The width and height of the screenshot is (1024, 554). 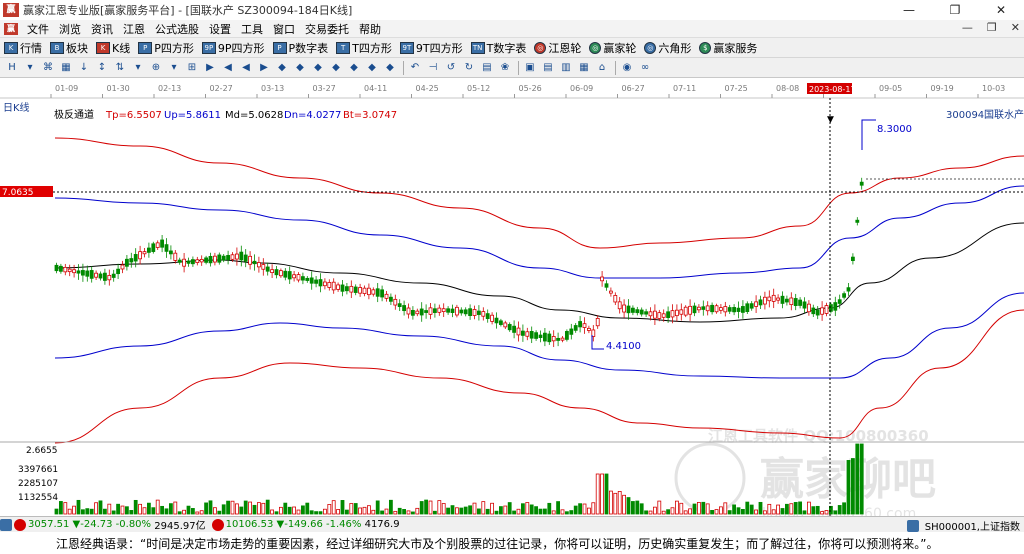 What do you see at coordinates (318, 68) in the screenshot?
I see `draw-tool-17-icon: ◆` at bounding box center [318, 68].